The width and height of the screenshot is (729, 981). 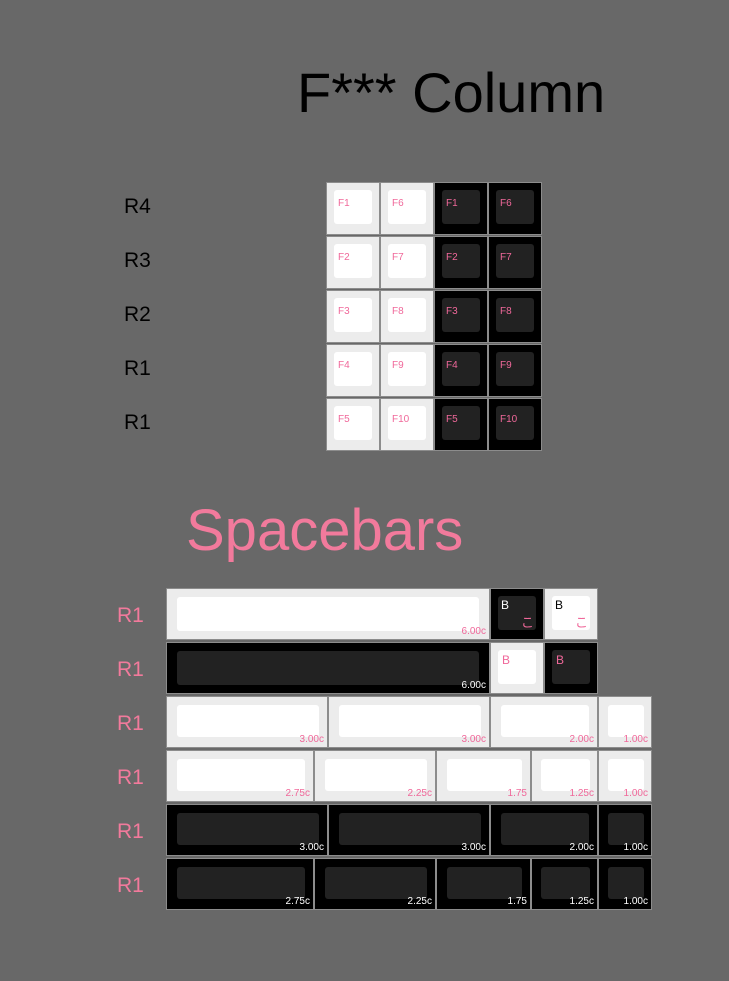 I want to click on f-row-label-1: R4, so click(x=137, y=206).